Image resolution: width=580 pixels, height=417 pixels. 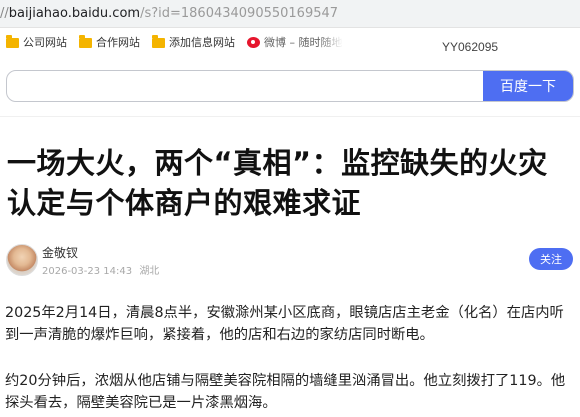 What do you see at coordinates (551, 259) in the screenshot?
I see `follow-button: 关注` at bounding box center [551, 259].